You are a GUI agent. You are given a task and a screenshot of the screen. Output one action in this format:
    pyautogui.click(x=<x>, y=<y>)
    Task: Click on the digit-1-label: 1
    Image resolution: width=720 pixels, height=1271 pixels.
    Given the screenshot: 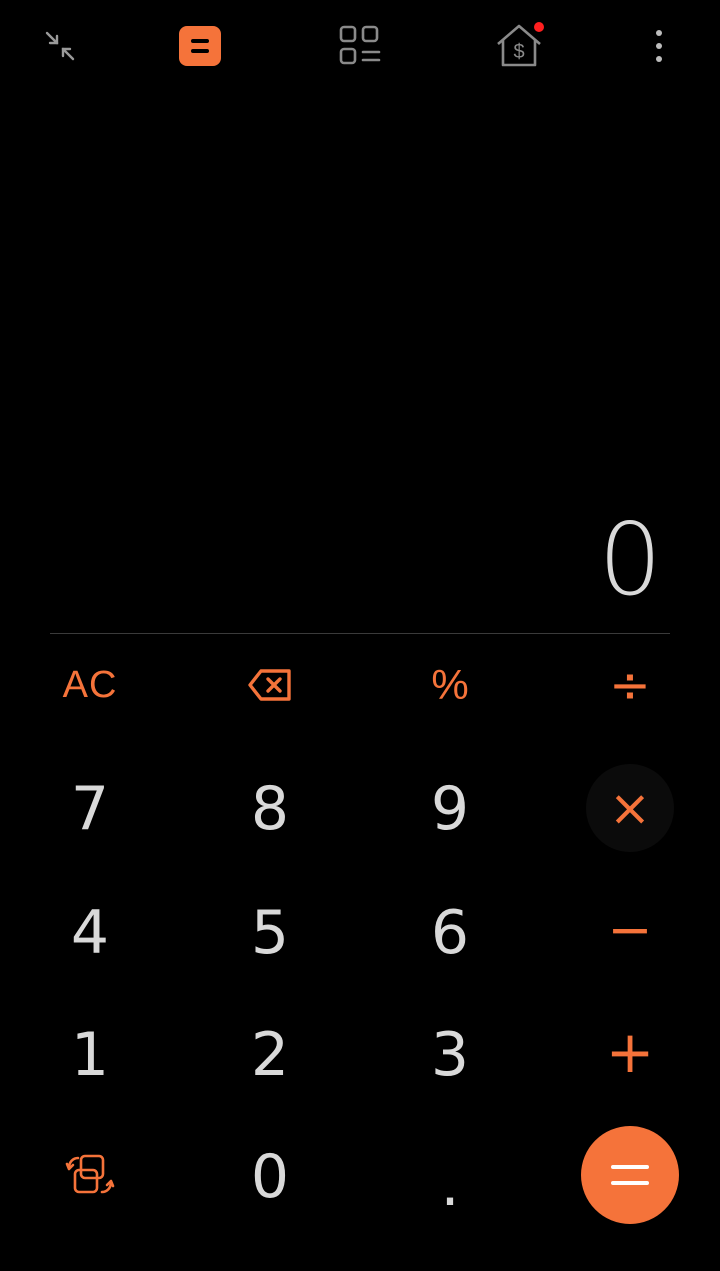 What is the action you would take?
    pyautogui.click(x=90, y=1055)
    